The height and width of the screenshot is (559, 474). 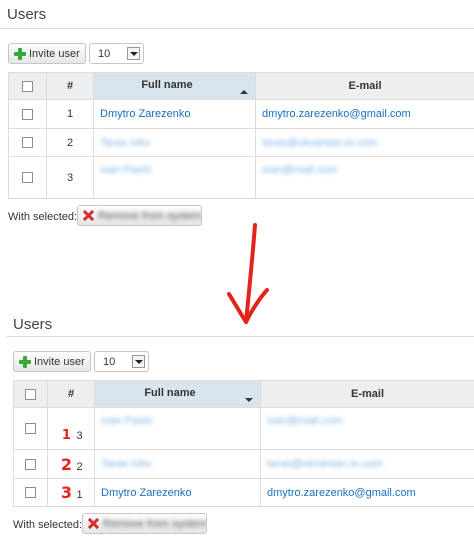 What do you see at coordinates (249, 399) in the screenshot?
I see `sort-desc-icon` at bounding box center [249, 399].